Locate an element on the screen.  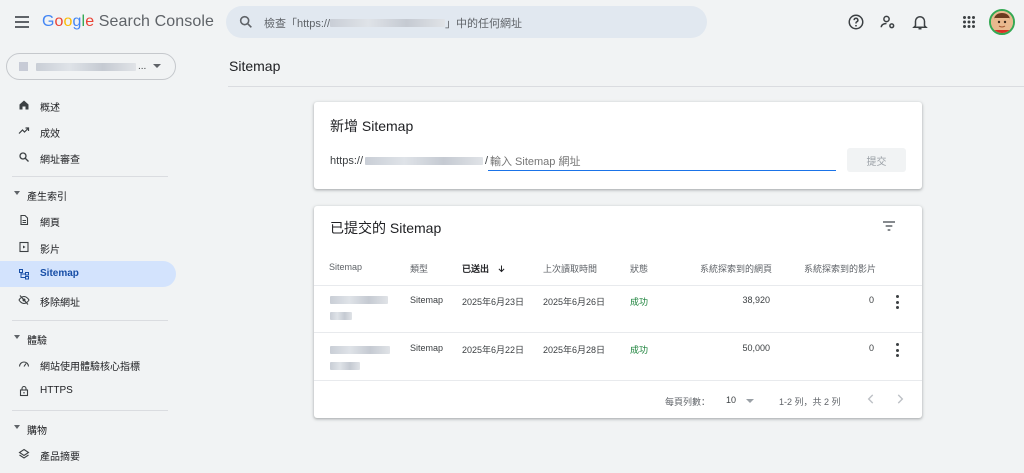
sitemap-url-input is located at coordinates (662, 162).